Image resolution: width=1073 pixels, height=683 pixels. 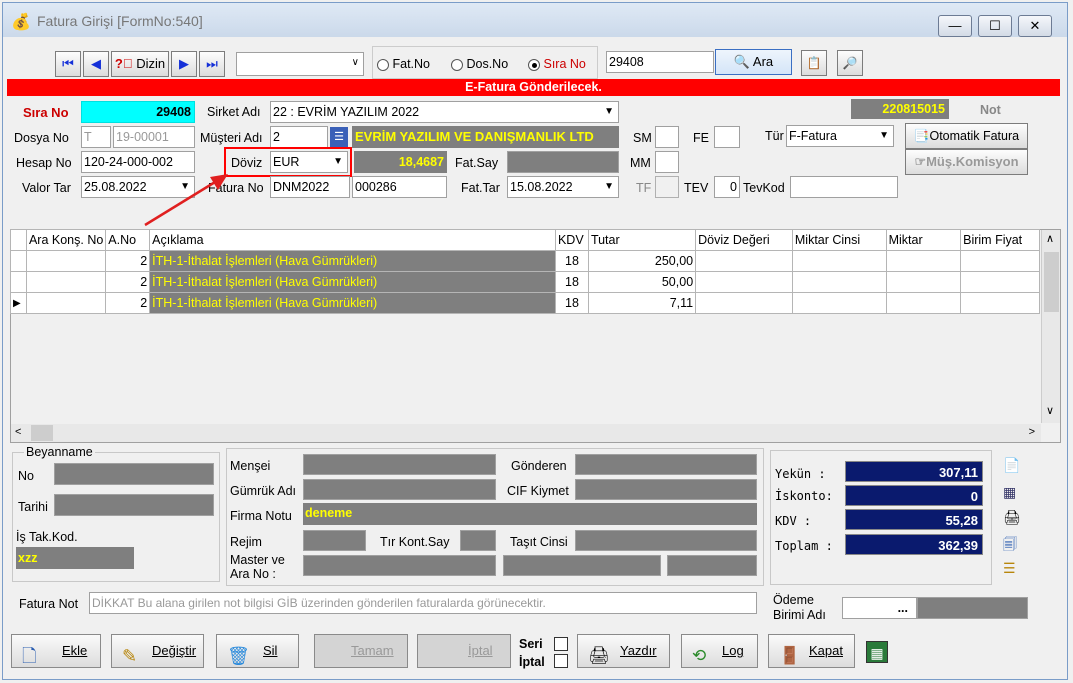 What do you see at coordinates (839, 240) in the screenshot?
I see `column-header: Miktar Cinsi` at bounding box center [839, 240].